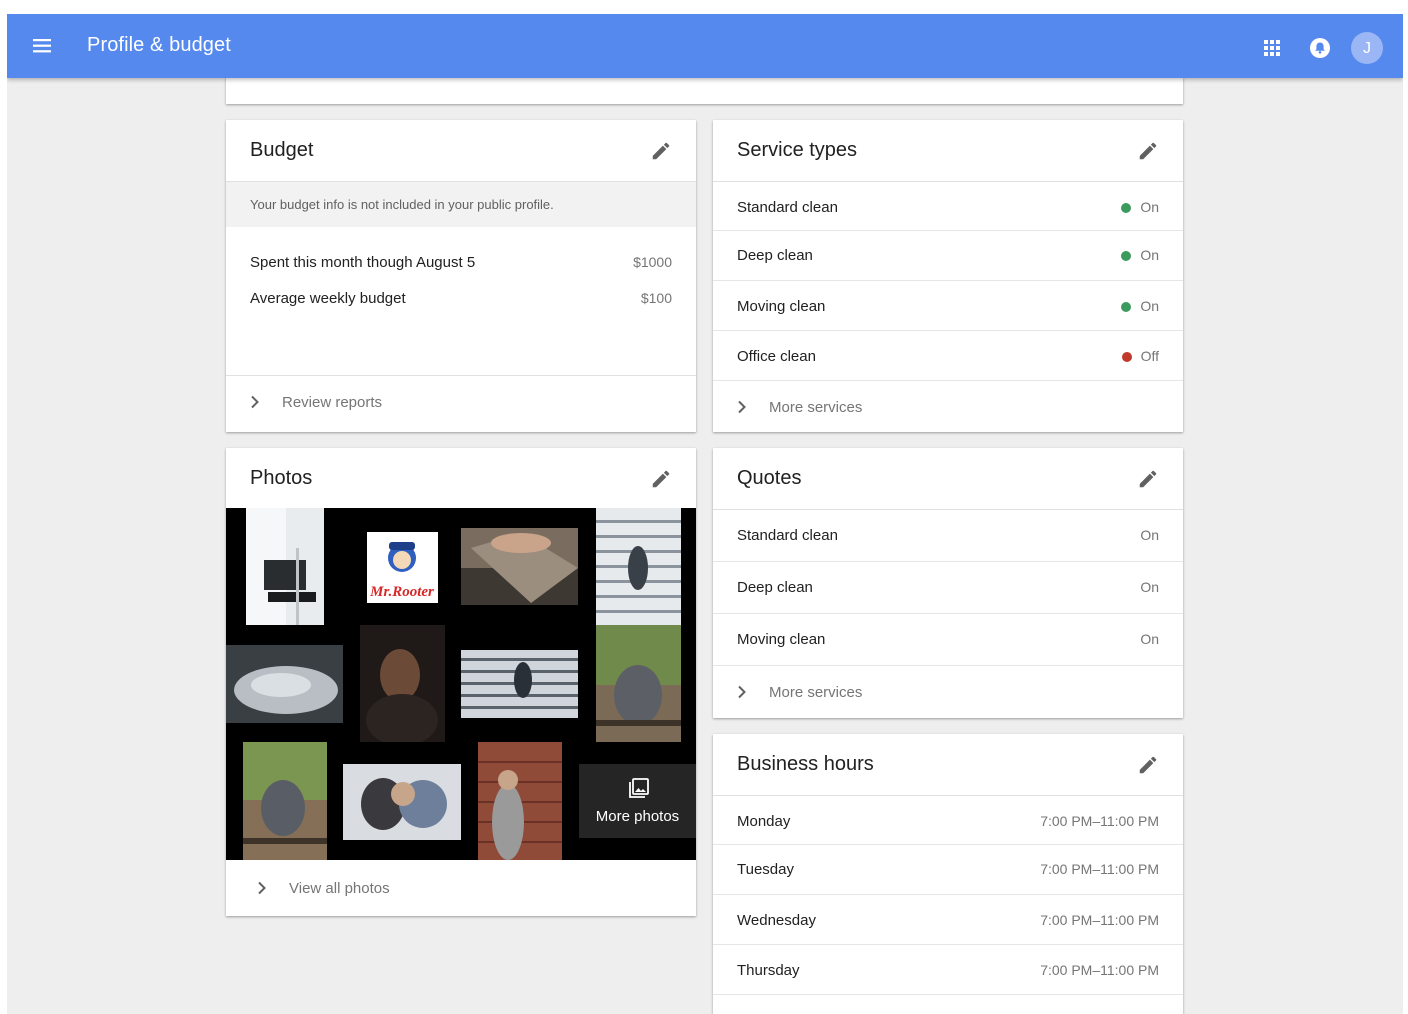 The image size is (1408, 1014). I want to click on view-all-photos-label: View all photos, so click(339, 888).